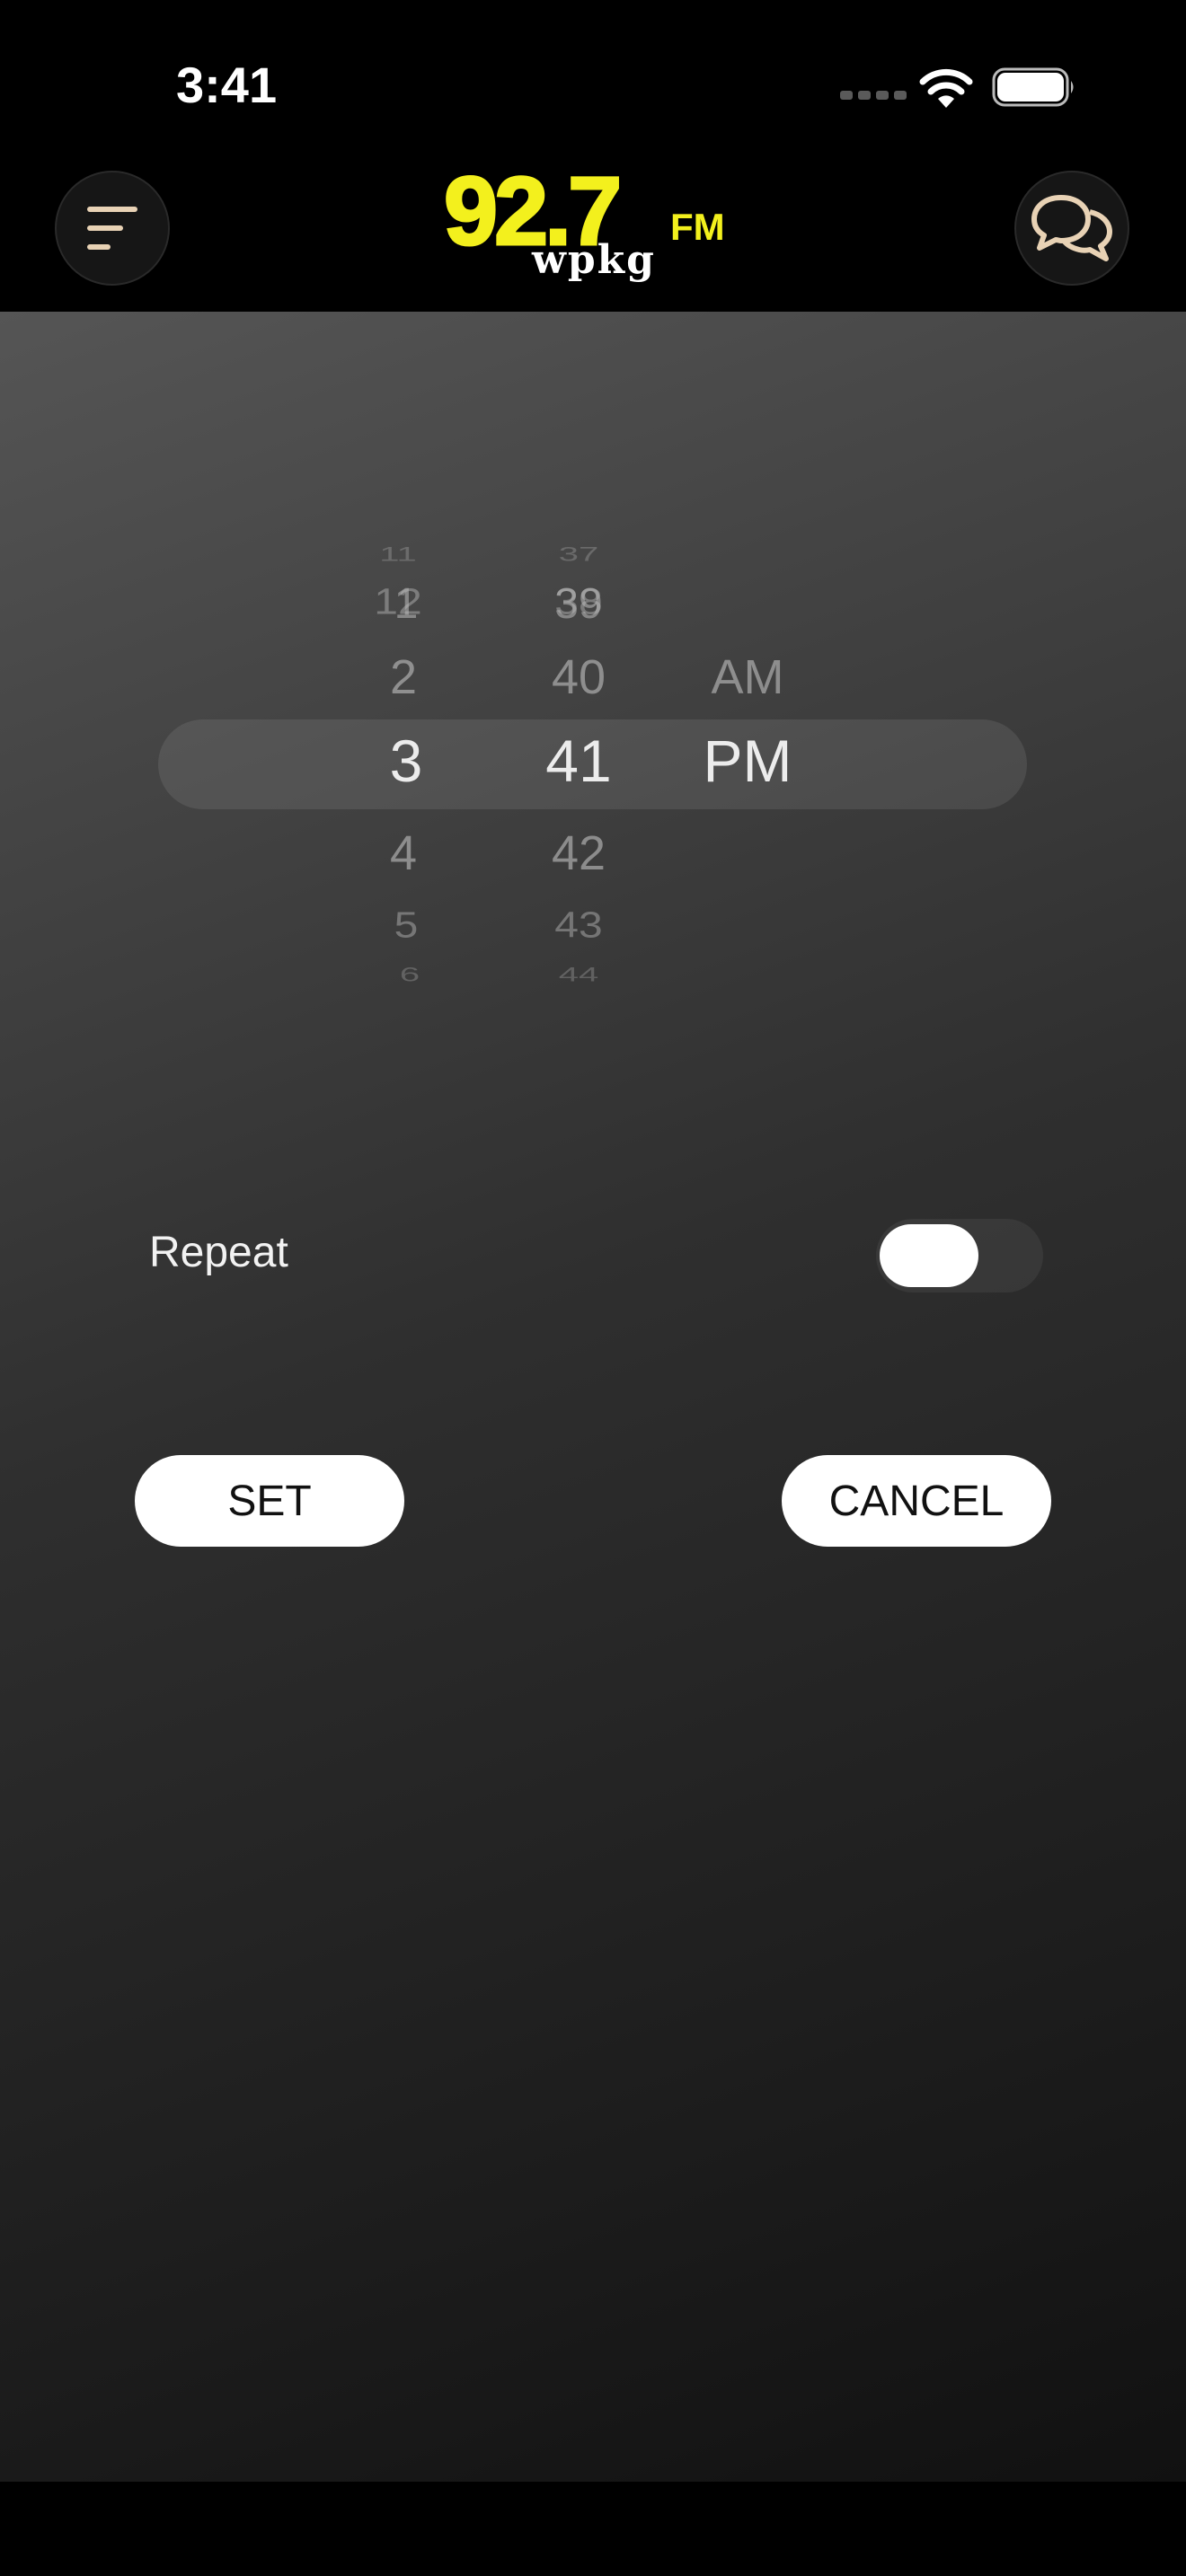  Describe the element at coordinates (593, 2529) in the screenshot. I see `bottom-bar` at that location.